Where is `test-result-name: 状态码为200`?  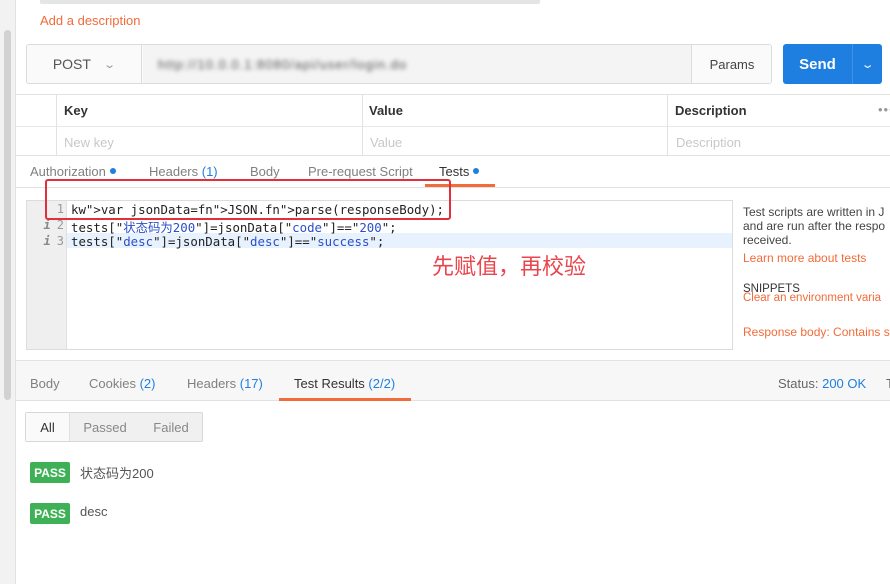
test-result-name: 状态码为200 is located at coordinates (117, 473).